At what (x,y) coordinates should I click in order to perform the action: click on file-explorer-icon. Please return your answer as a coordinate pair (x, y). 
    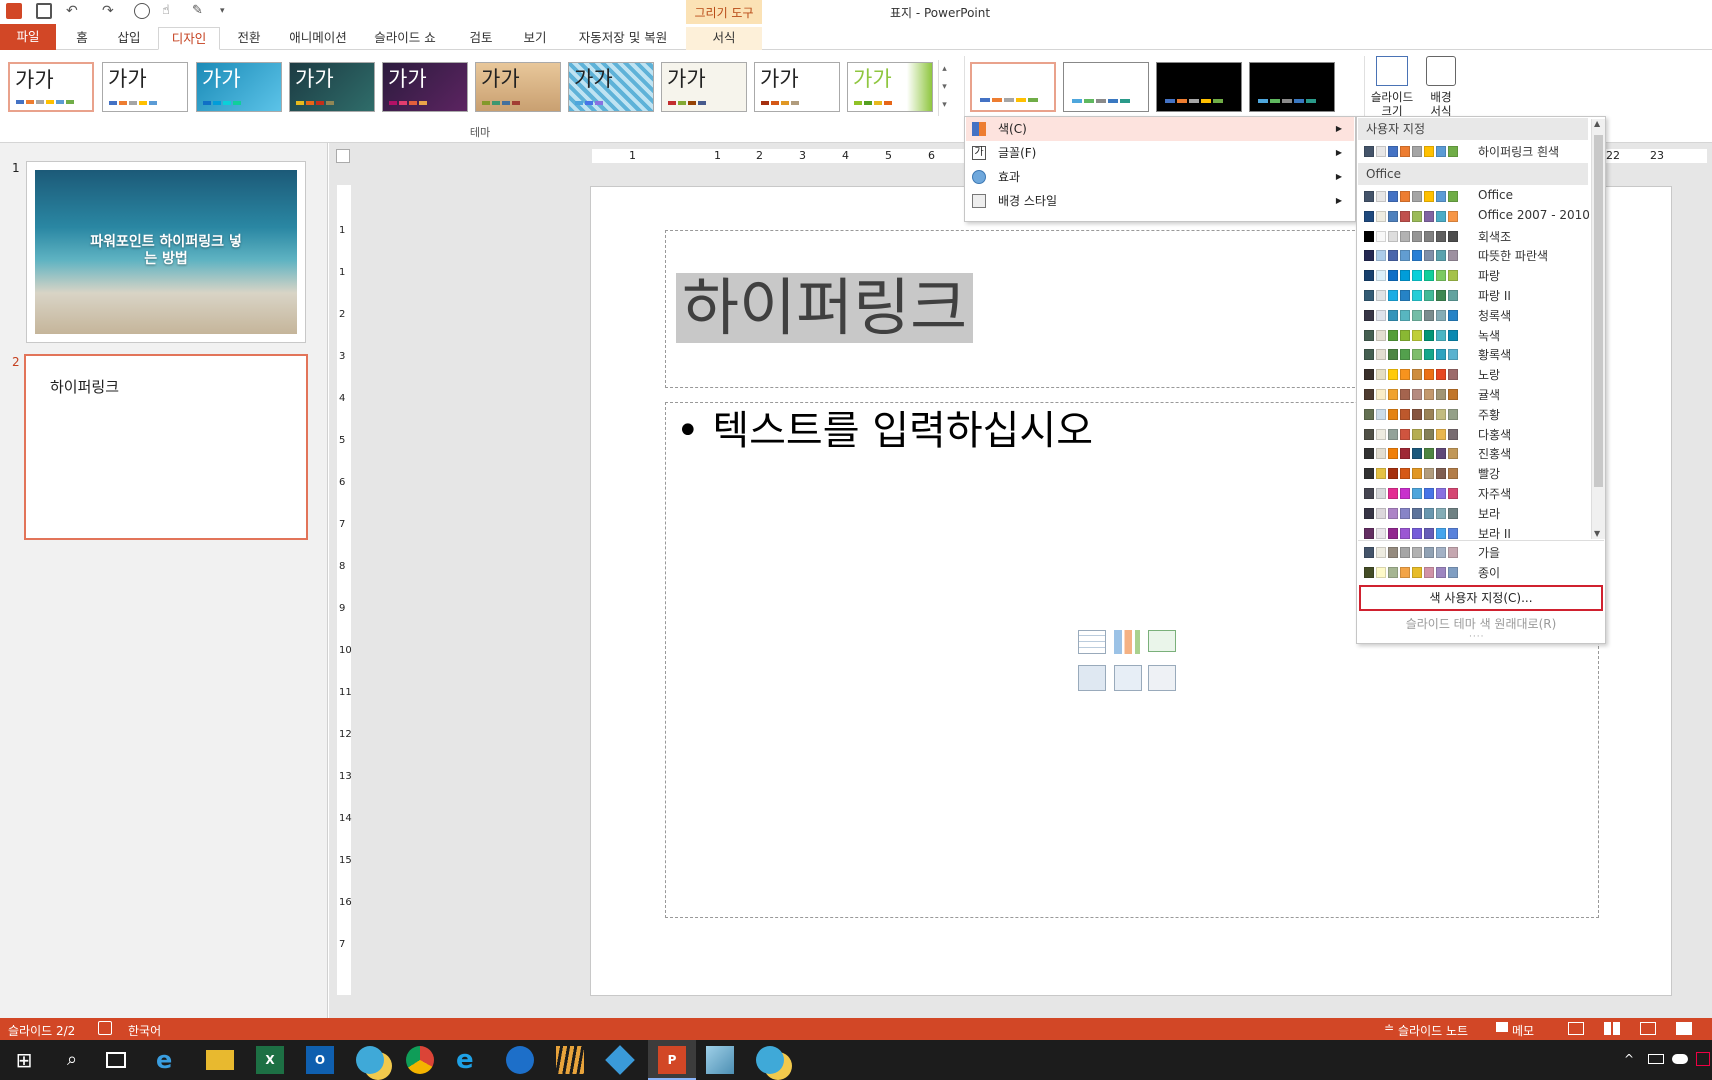
    Looking at the image, I should click on (220, 1060).